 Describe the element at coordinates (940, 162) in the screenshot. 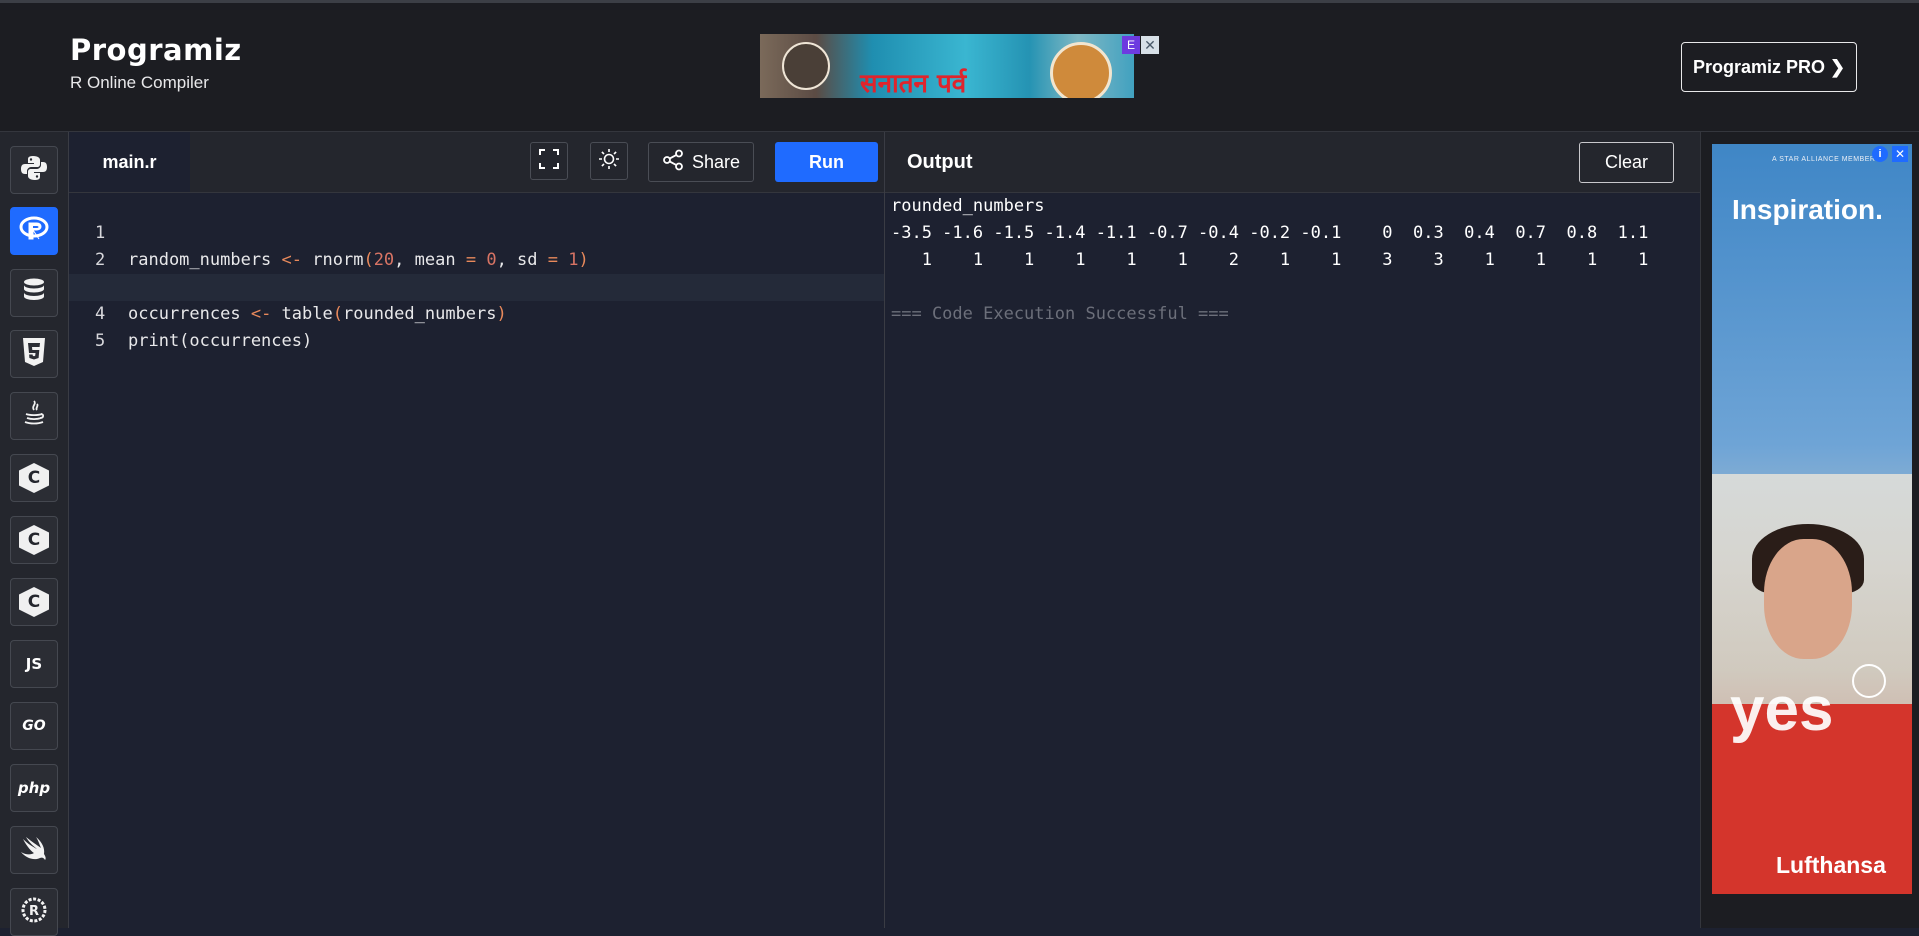

I see `output-title: Output` at that location.